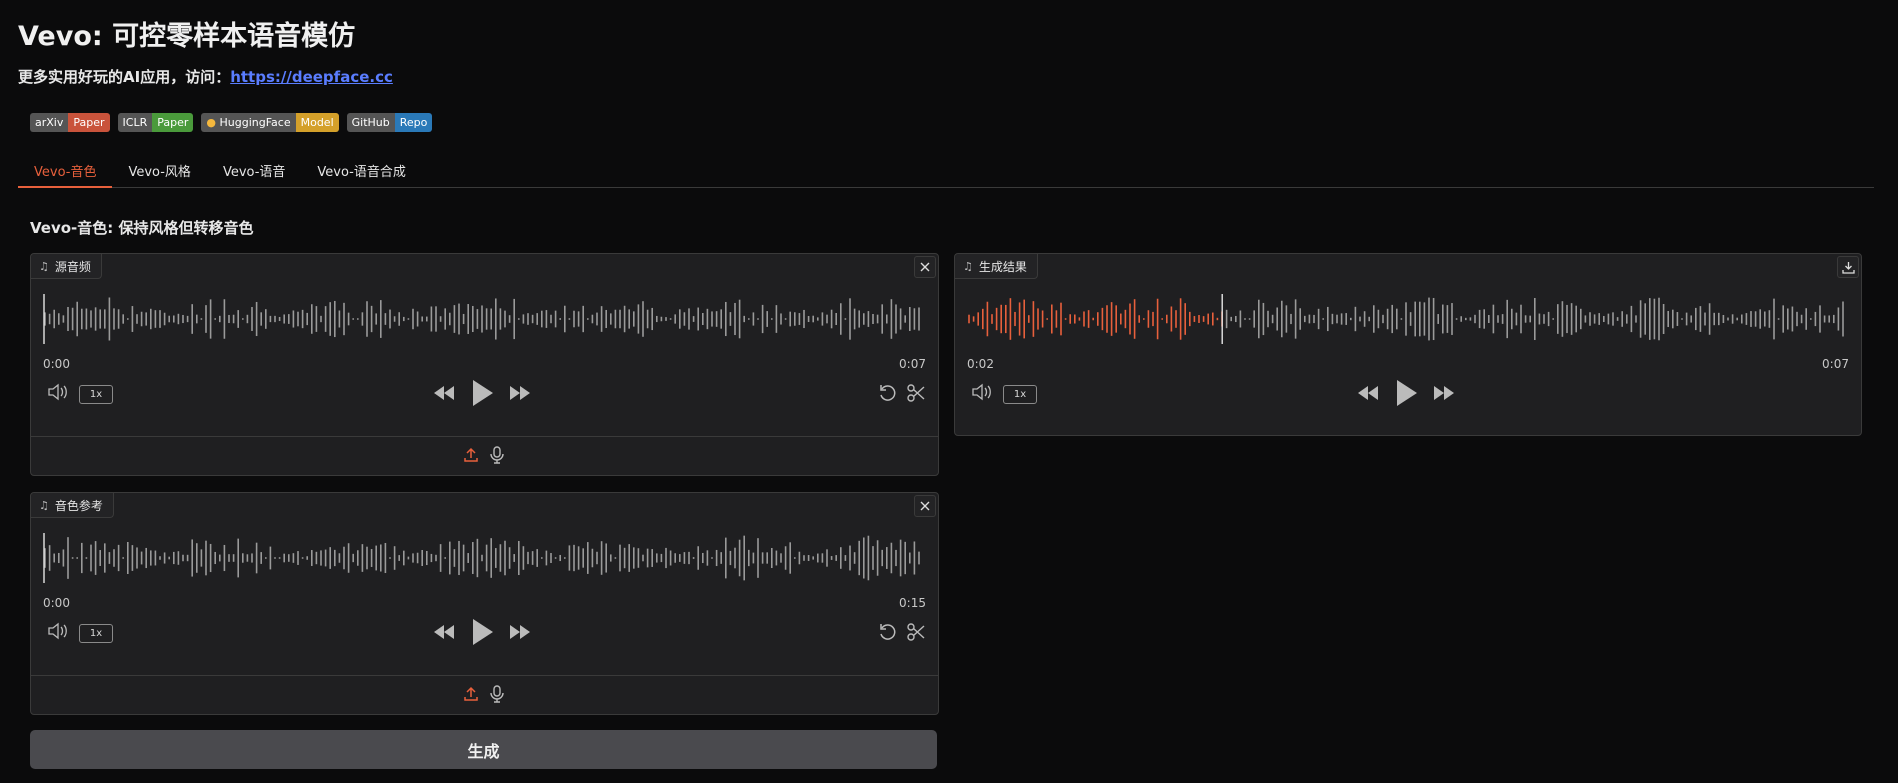 This screenshot has height=783, width=1898. I want to click on panel-label: ♫ 源音频, so click(66, 266).